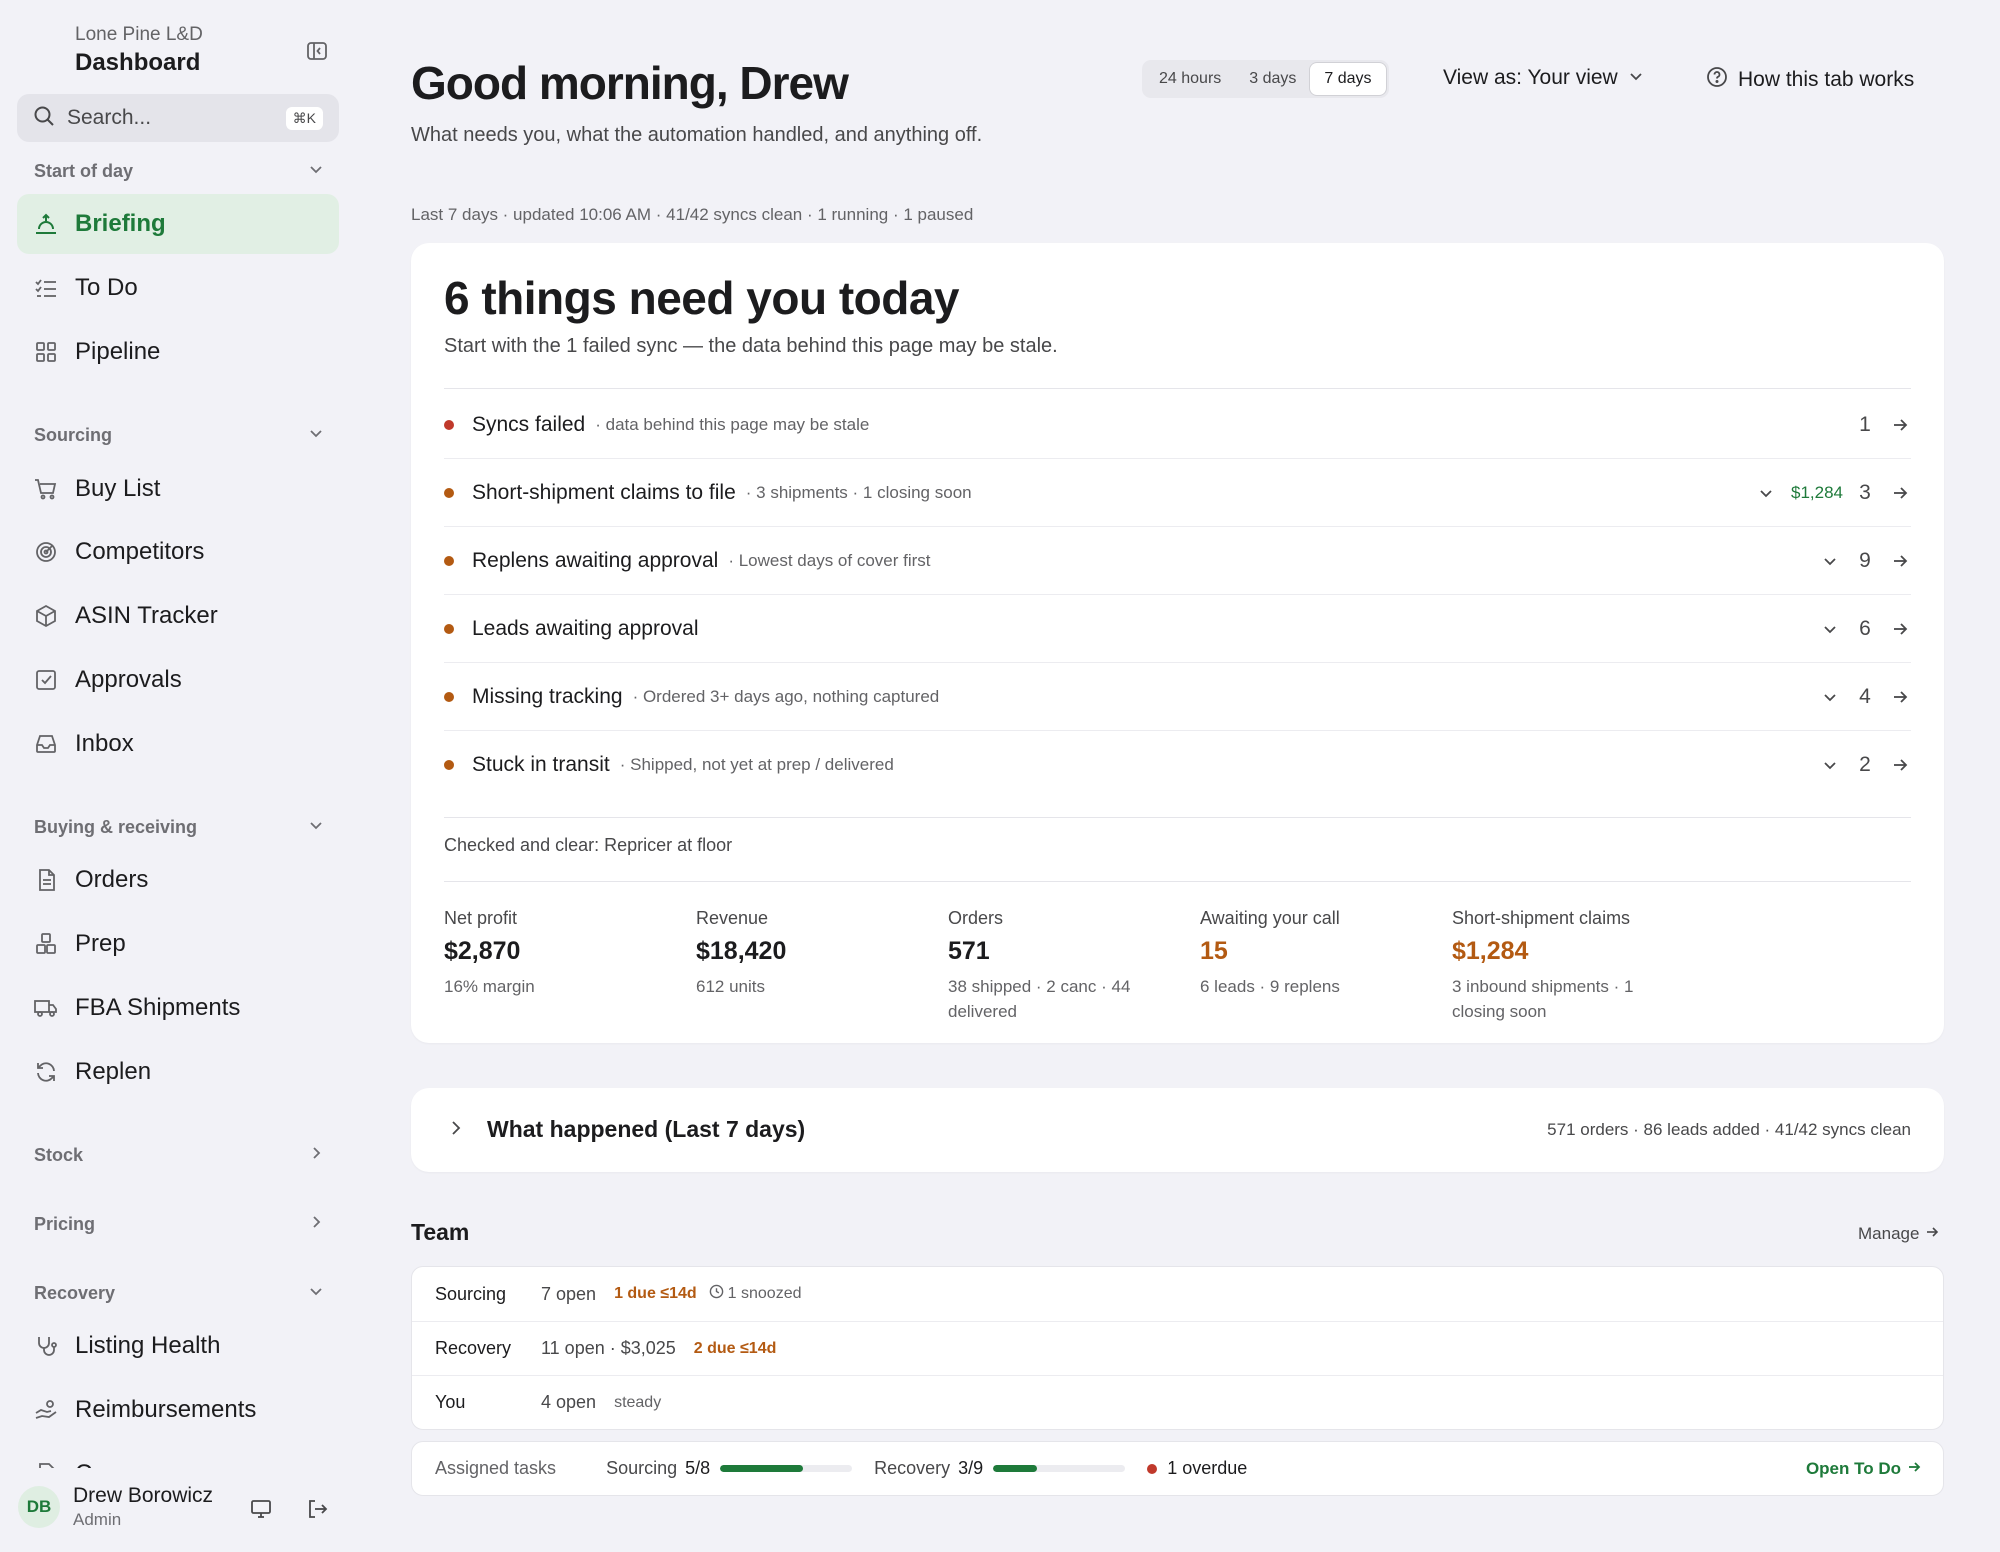  I want to click on metric-sub: 6 leads · 9 replens, so click(1270, 986).